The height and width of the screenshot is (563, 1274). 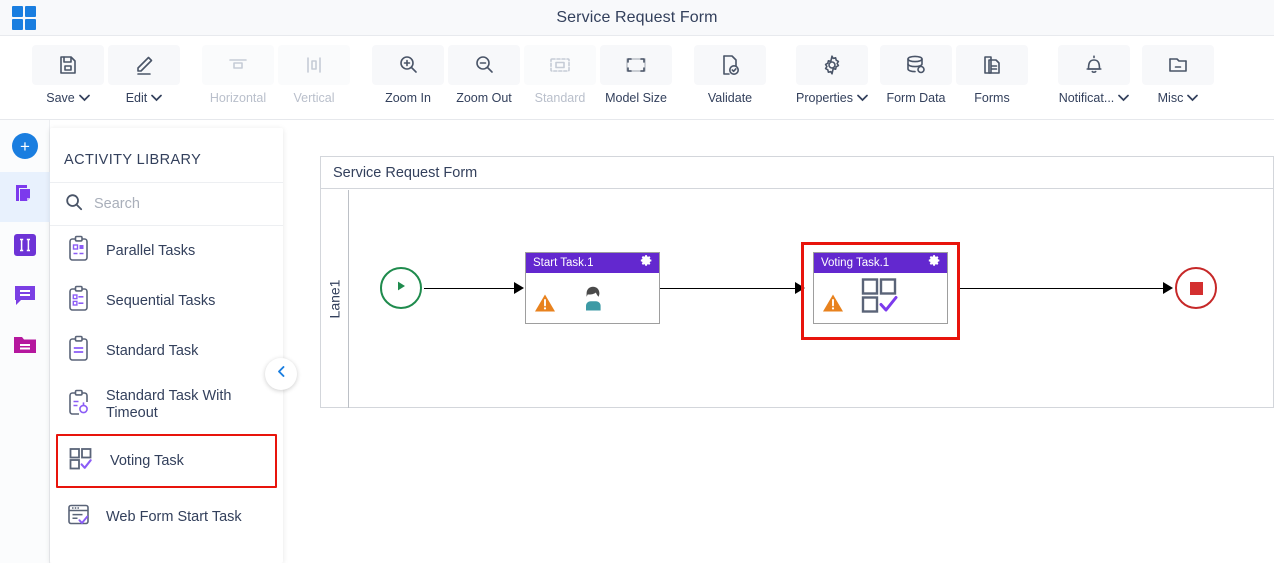 I want to click on vertical-align-button: Vertical, so click(x=314, y=70).